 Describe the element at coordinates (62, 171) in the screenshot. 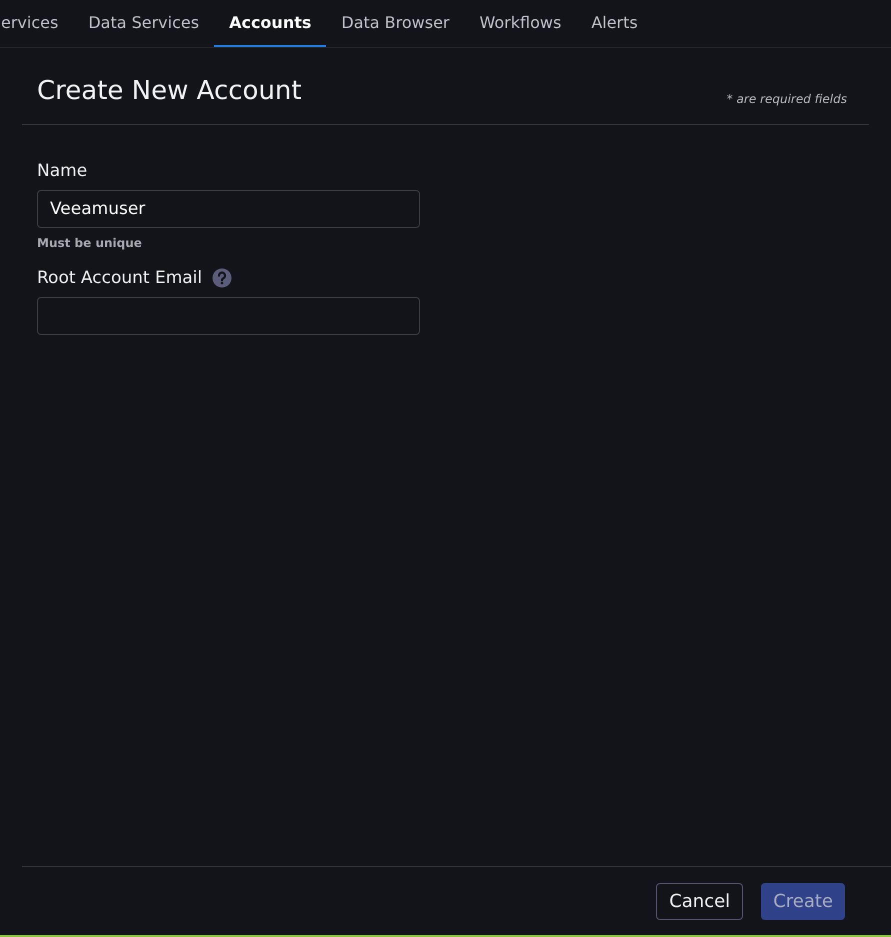

I see `field-label: Name` at that location.